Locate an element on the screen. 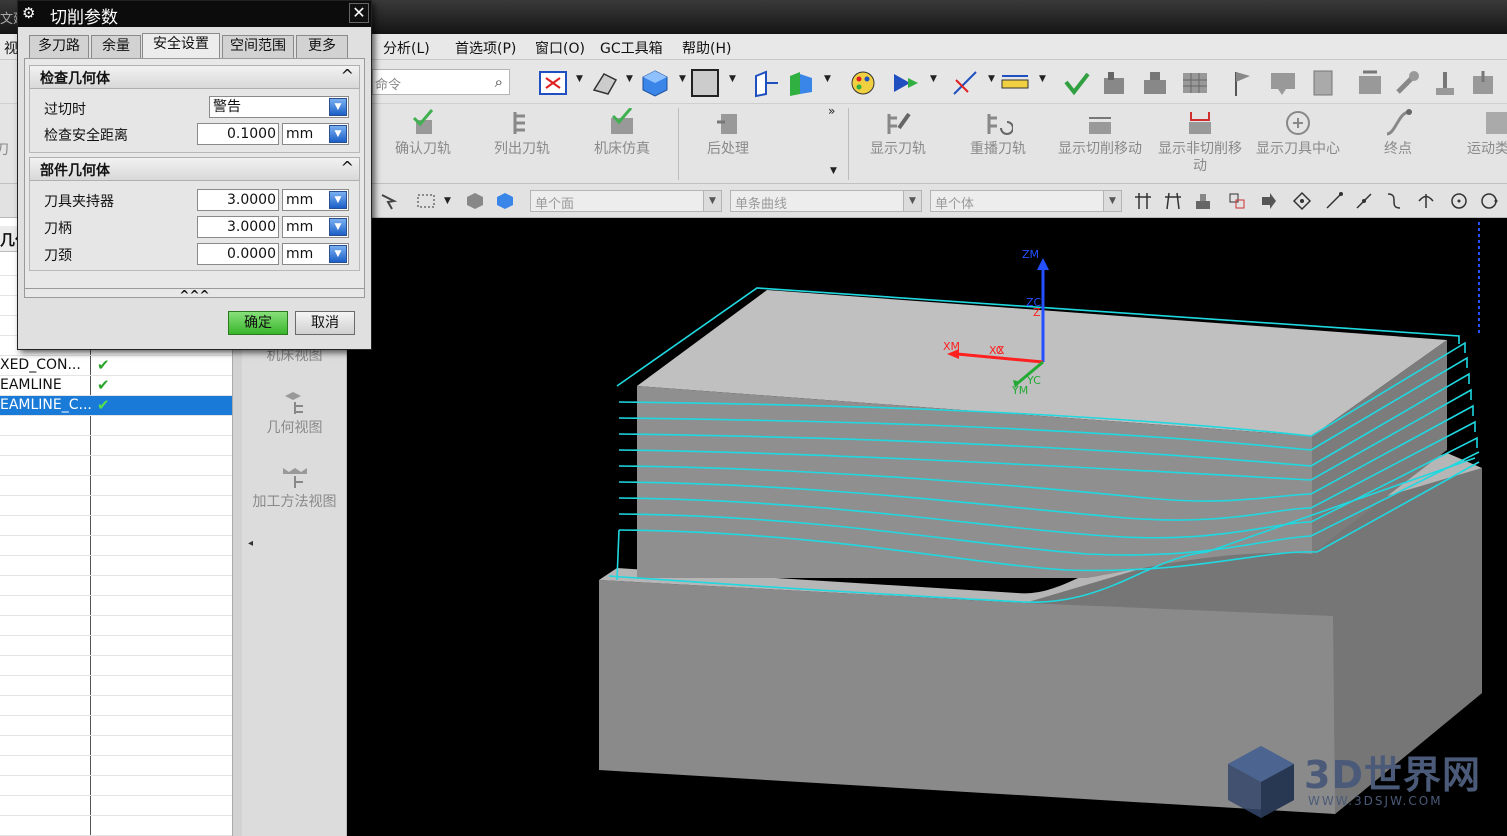 This screenshot has height=836, width=1507. clip-view-icon is located at coordinates (801, 83).